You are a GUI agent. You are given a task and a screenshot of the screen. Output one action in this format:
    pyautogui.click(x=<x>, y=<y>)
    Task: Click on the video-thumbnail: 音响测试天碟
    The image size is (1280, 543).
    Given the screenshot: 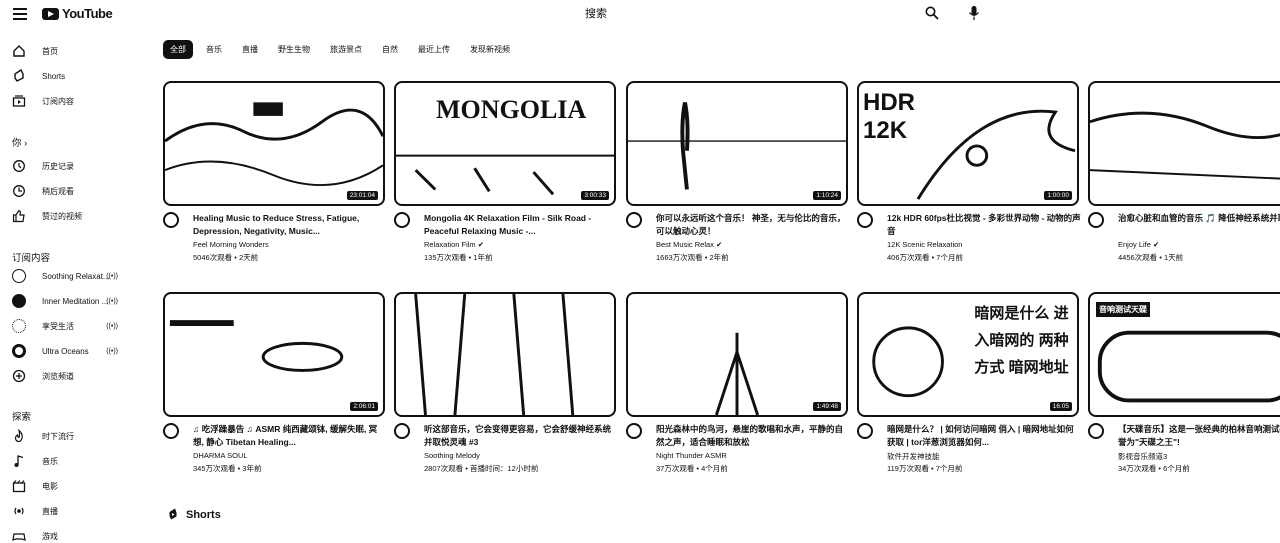 What is the action you would take?
    pyautogui.click(x=1184, y=354)
    